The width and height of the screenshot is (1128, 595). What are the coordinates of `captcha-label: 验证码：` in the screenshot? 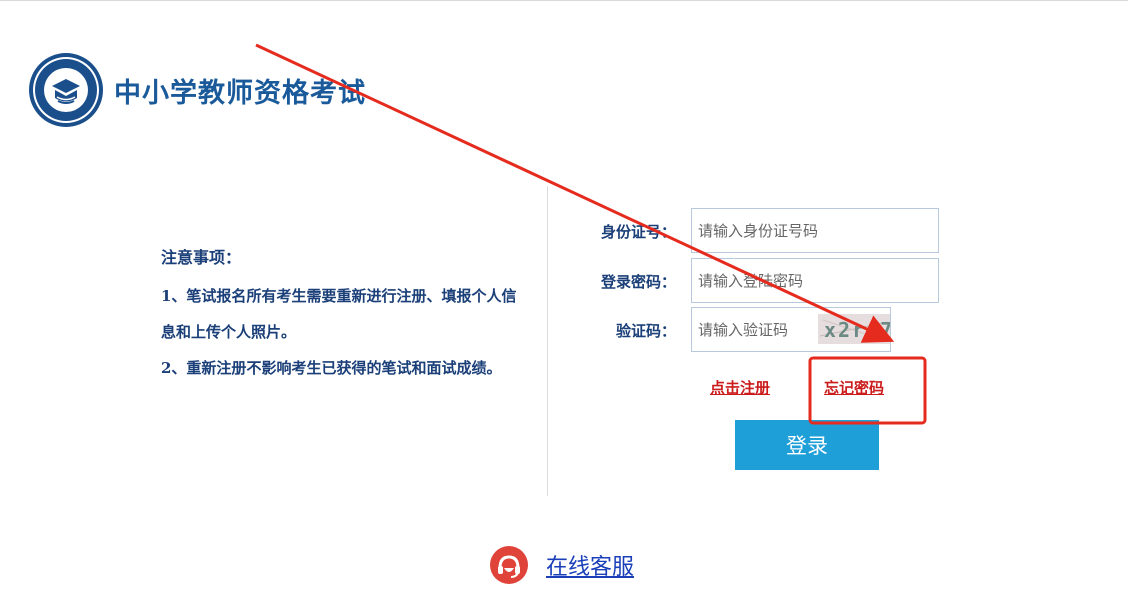 It's located at (645, 331).